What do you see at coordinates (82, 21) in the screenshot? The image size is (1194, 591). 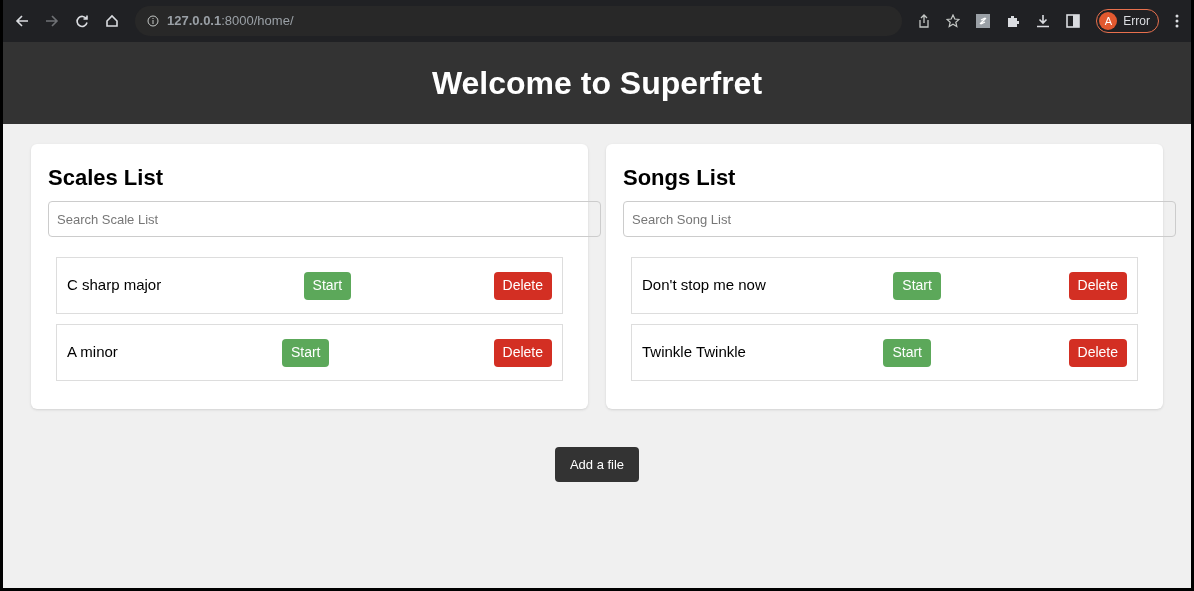 I see `reload-icon` at bounding box center [82, 21].